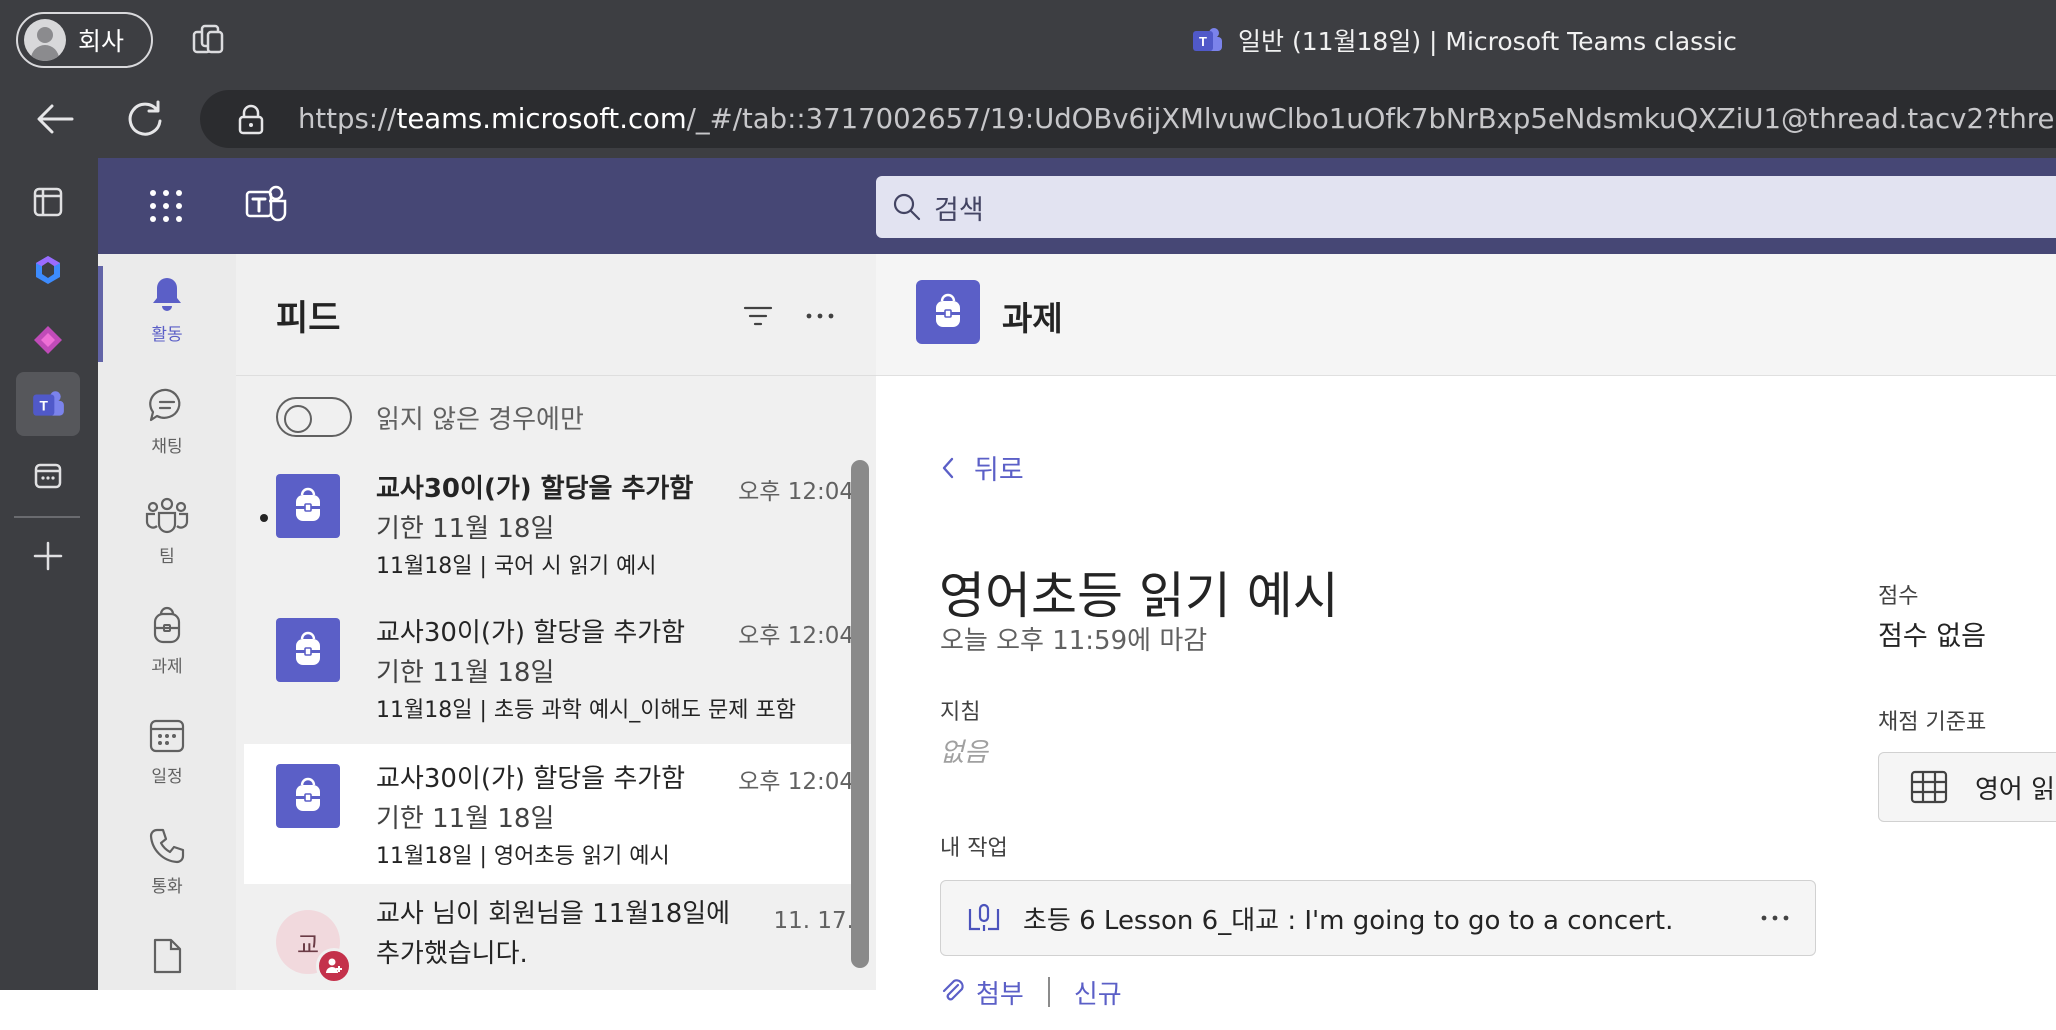 The width and height of the screenshot is (2056, 1030). I want to click on rail-item-files, so click(167, 971).